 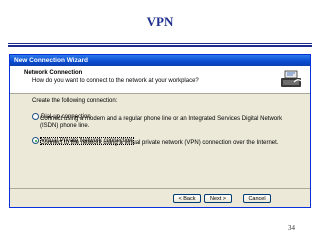 I want to click on header-title: Network Connection, so click(x=53, y=73).